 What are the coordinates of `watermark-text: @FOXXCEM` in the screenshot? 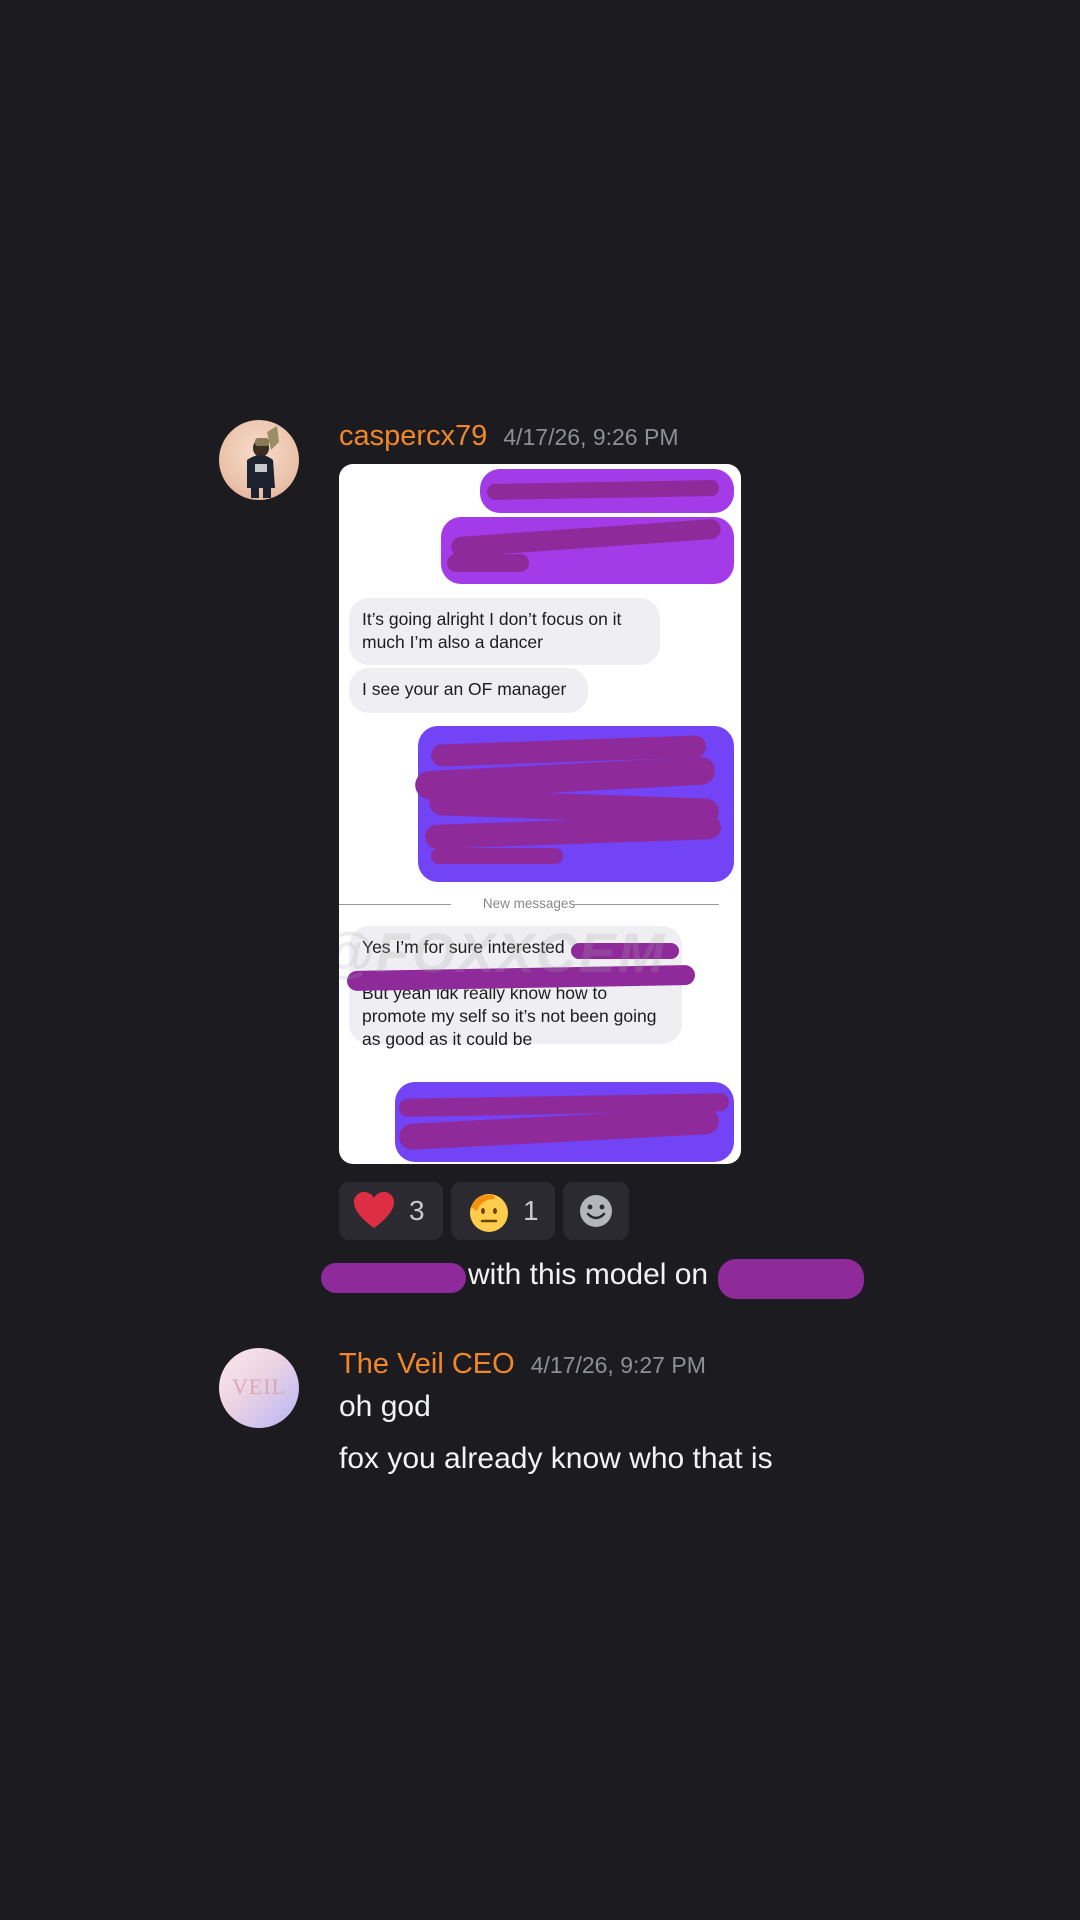 It's located at (503, 952).